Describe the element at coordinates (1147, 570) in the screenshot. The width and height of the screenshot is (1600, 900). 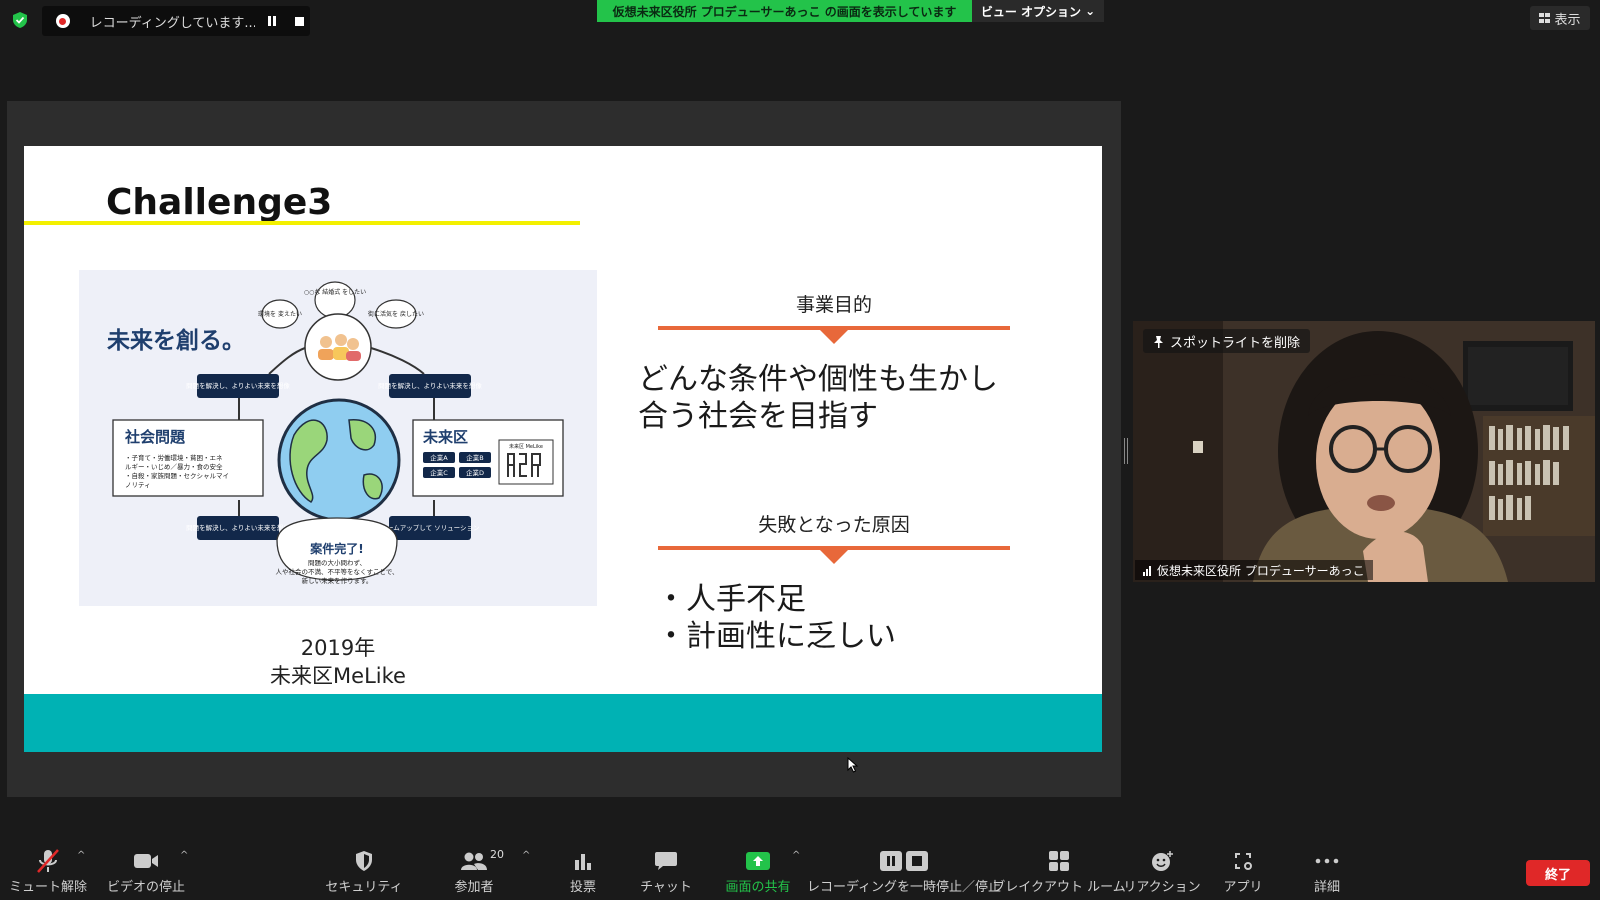
I see `connection-signal-icon` at that location.